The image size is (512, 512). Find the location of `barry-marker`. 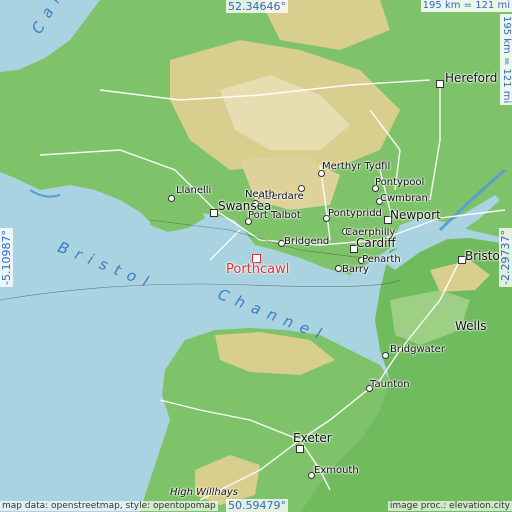

barry-marker is located at coordinates (338, 268).